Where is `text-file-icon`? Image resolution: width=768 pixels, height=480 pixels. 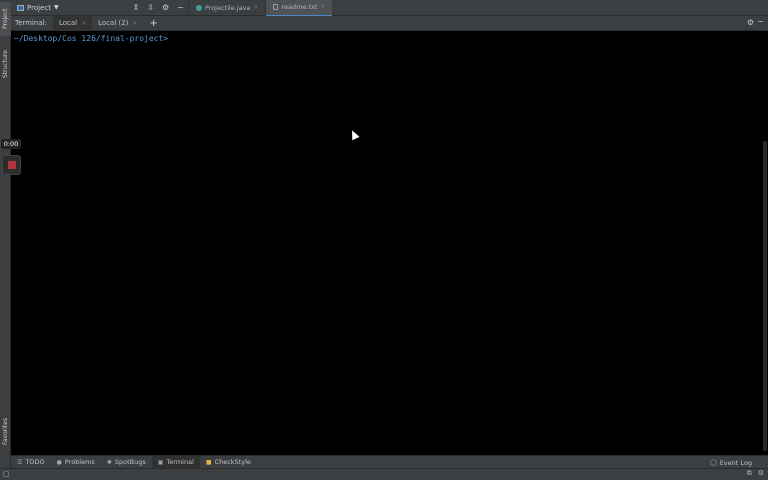 text-file-icon is located at coordinates (276, 6).